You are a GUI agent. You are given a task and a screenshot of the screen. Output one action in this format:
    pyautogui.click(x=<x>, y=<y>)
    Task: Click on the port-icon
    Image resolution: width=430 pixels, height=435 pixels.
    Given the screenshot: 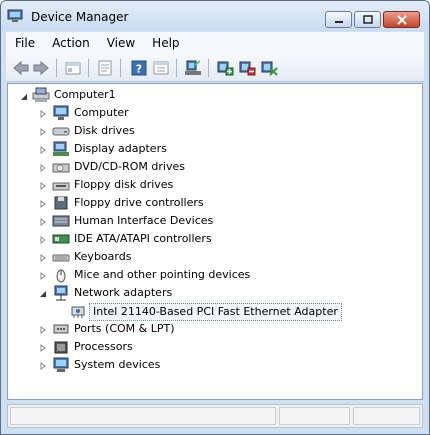 What is the action you would take?
    pyautogui.click(x=61, y=329)
    